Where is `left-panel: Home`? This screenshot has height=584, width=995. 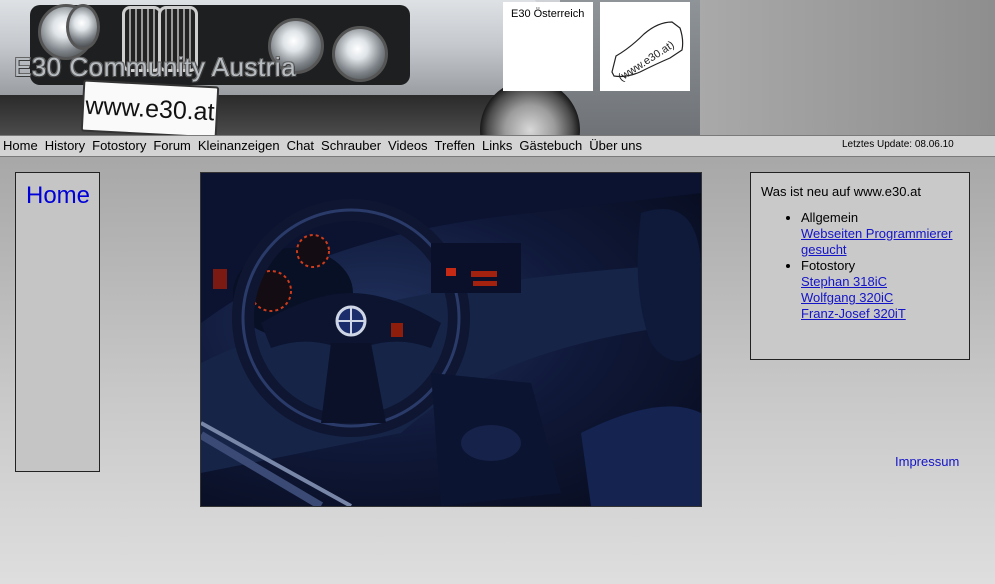 left-panel: Home is located at coordinates (57, 322).